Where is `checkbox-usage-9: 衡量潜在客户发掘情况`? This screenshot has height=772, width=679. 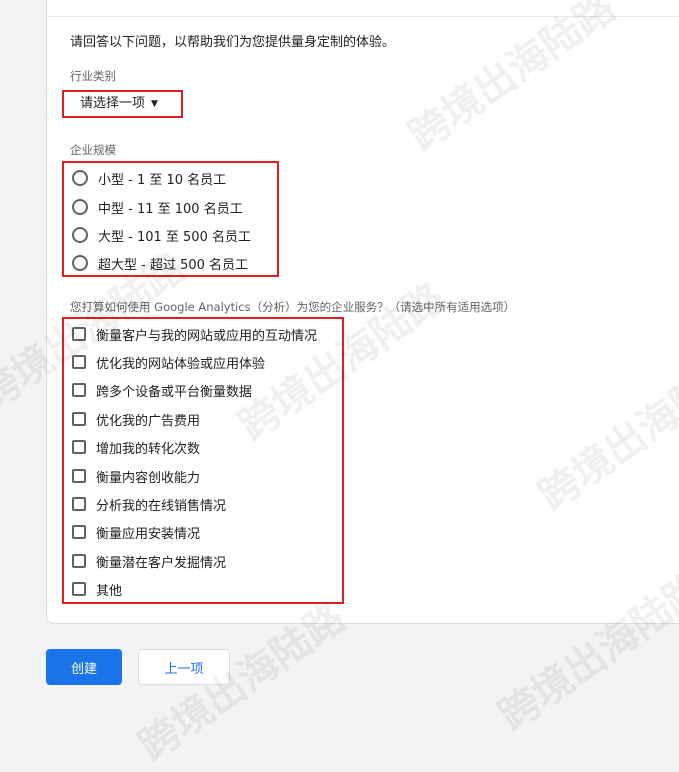
checkbox-usage-9: 衡量潜在客户发掘情况 is located at coordinates (148, 561).